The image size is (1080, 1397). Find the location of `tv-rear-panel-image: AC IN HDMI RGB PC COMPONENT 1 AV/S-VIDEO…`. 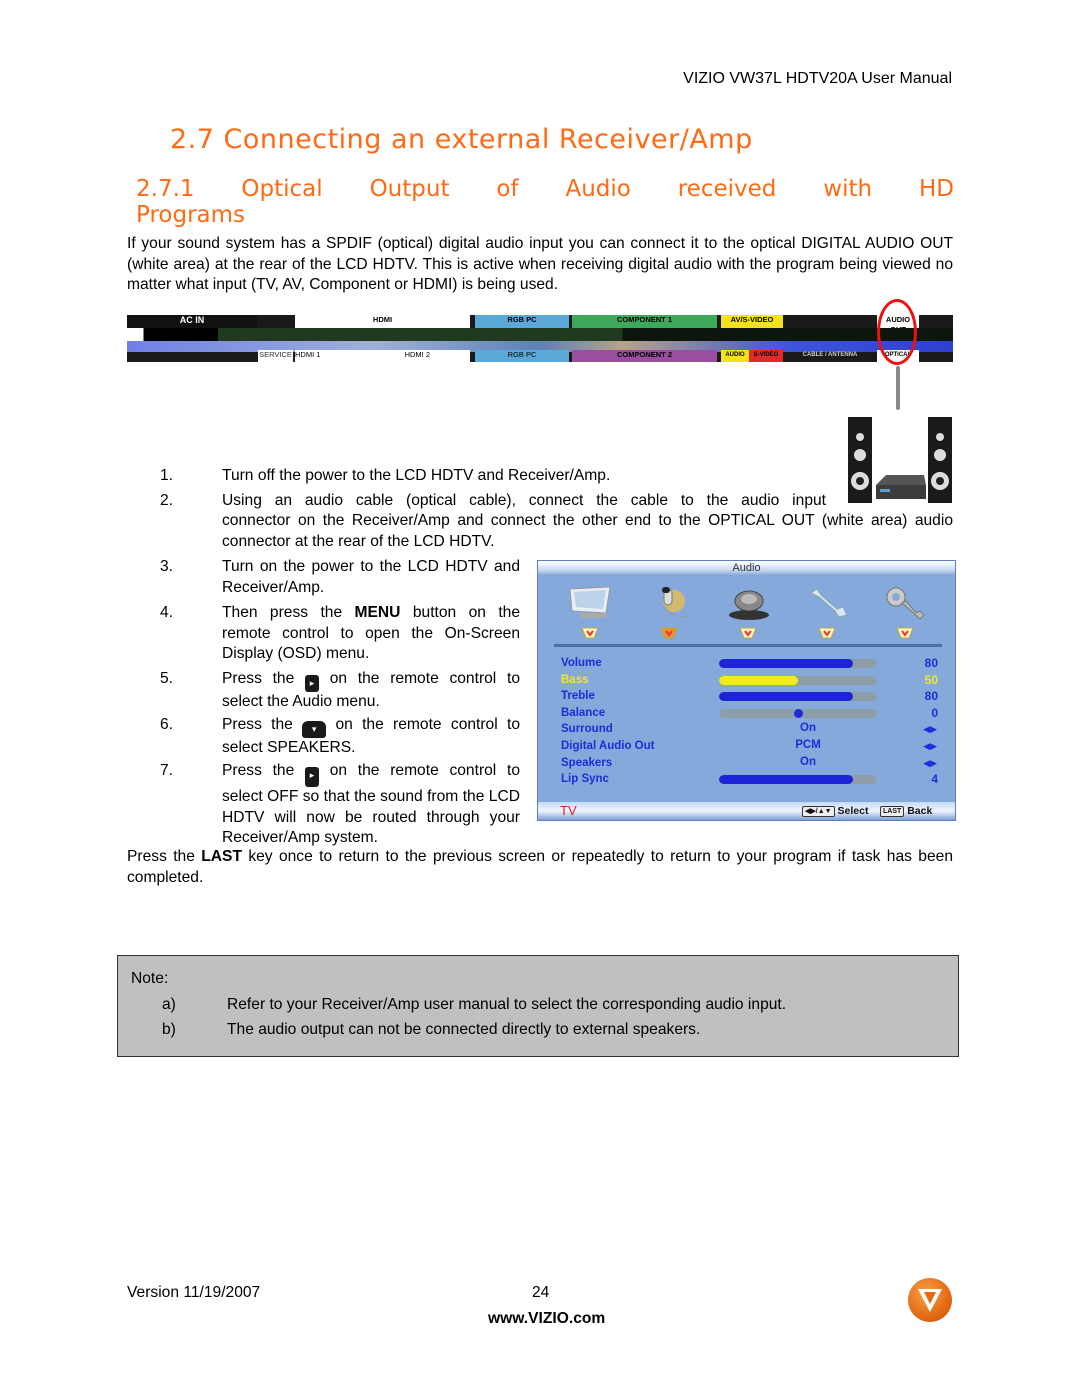

tv-rear-panel-image: AC IN HDMI RGB PC COMPONENT 1 AV/S-VIDEO… is located at coordinates (540, 338).